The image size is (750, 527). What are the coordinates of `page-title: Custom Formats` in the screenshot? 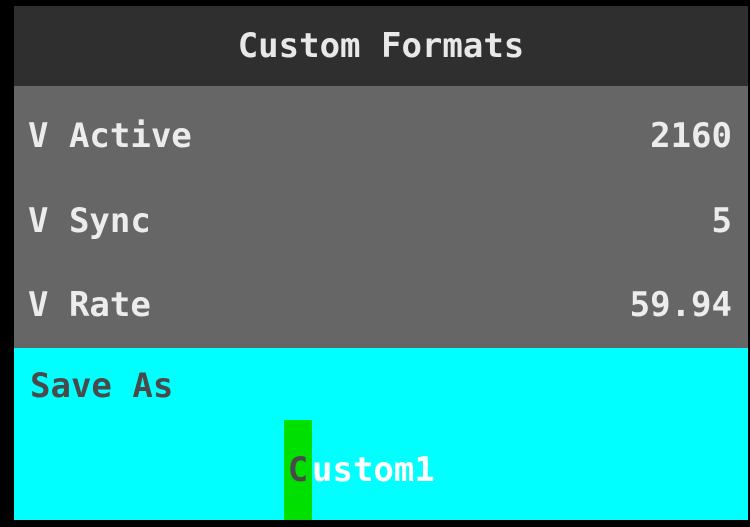 It's located at (381, 46).